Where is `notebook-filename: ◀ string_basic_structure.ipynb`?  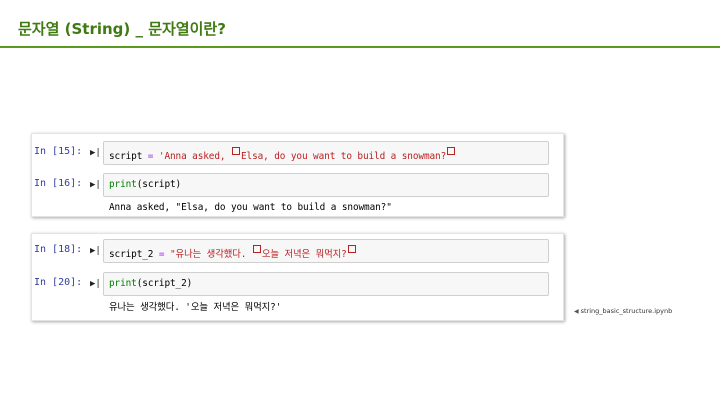
notebook-filename: ◀ string_basic_structure.ipynb is located at coordinates (623, 311).